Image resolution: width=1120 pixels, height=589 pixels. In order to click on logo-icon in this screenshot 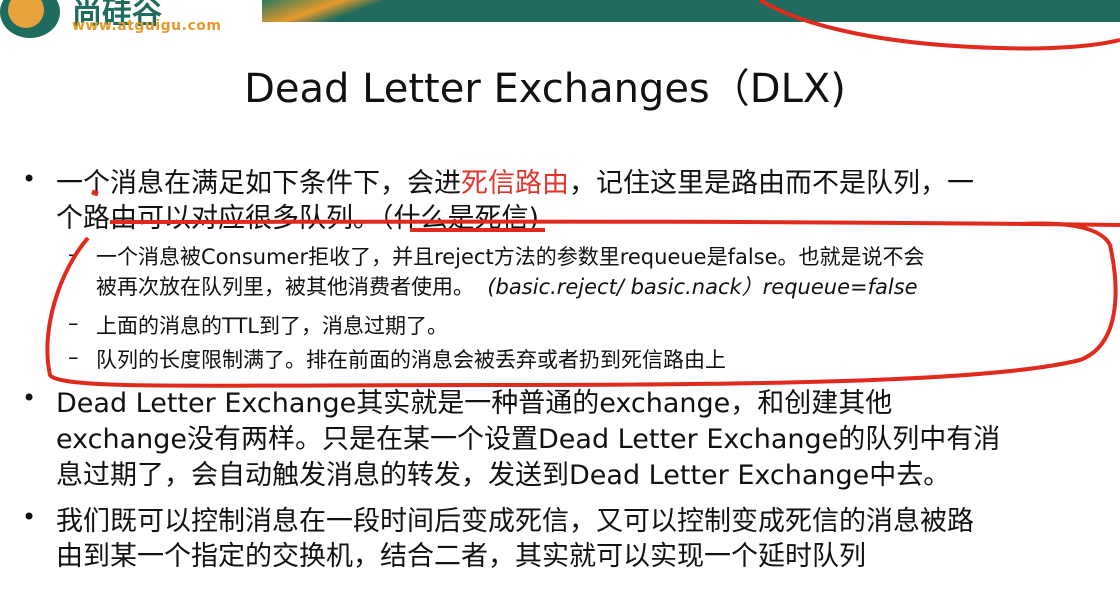, I will do `click(30, 19)`.